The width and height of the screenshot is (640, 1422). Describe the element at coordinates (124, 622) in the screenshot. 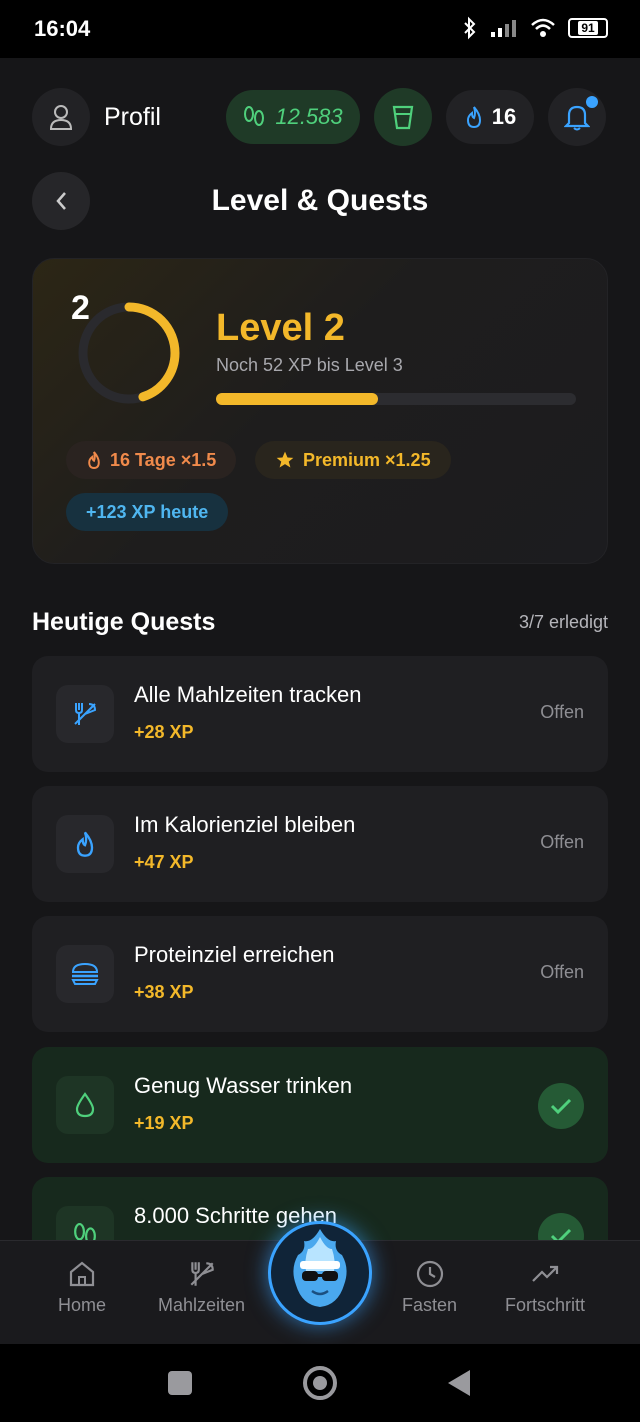

I see `quests-title: Heutige Quests` at that location.